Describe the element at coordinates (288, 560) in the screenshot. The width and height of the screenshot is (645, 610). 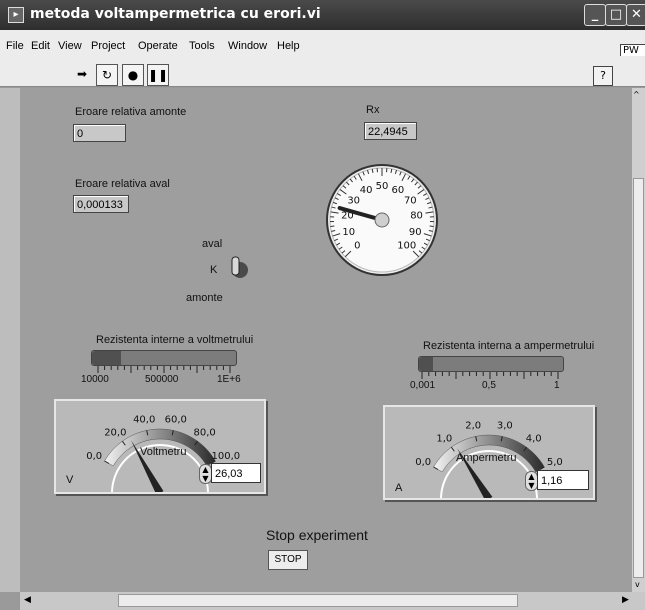
I see `stop-button: STOP` at that location.